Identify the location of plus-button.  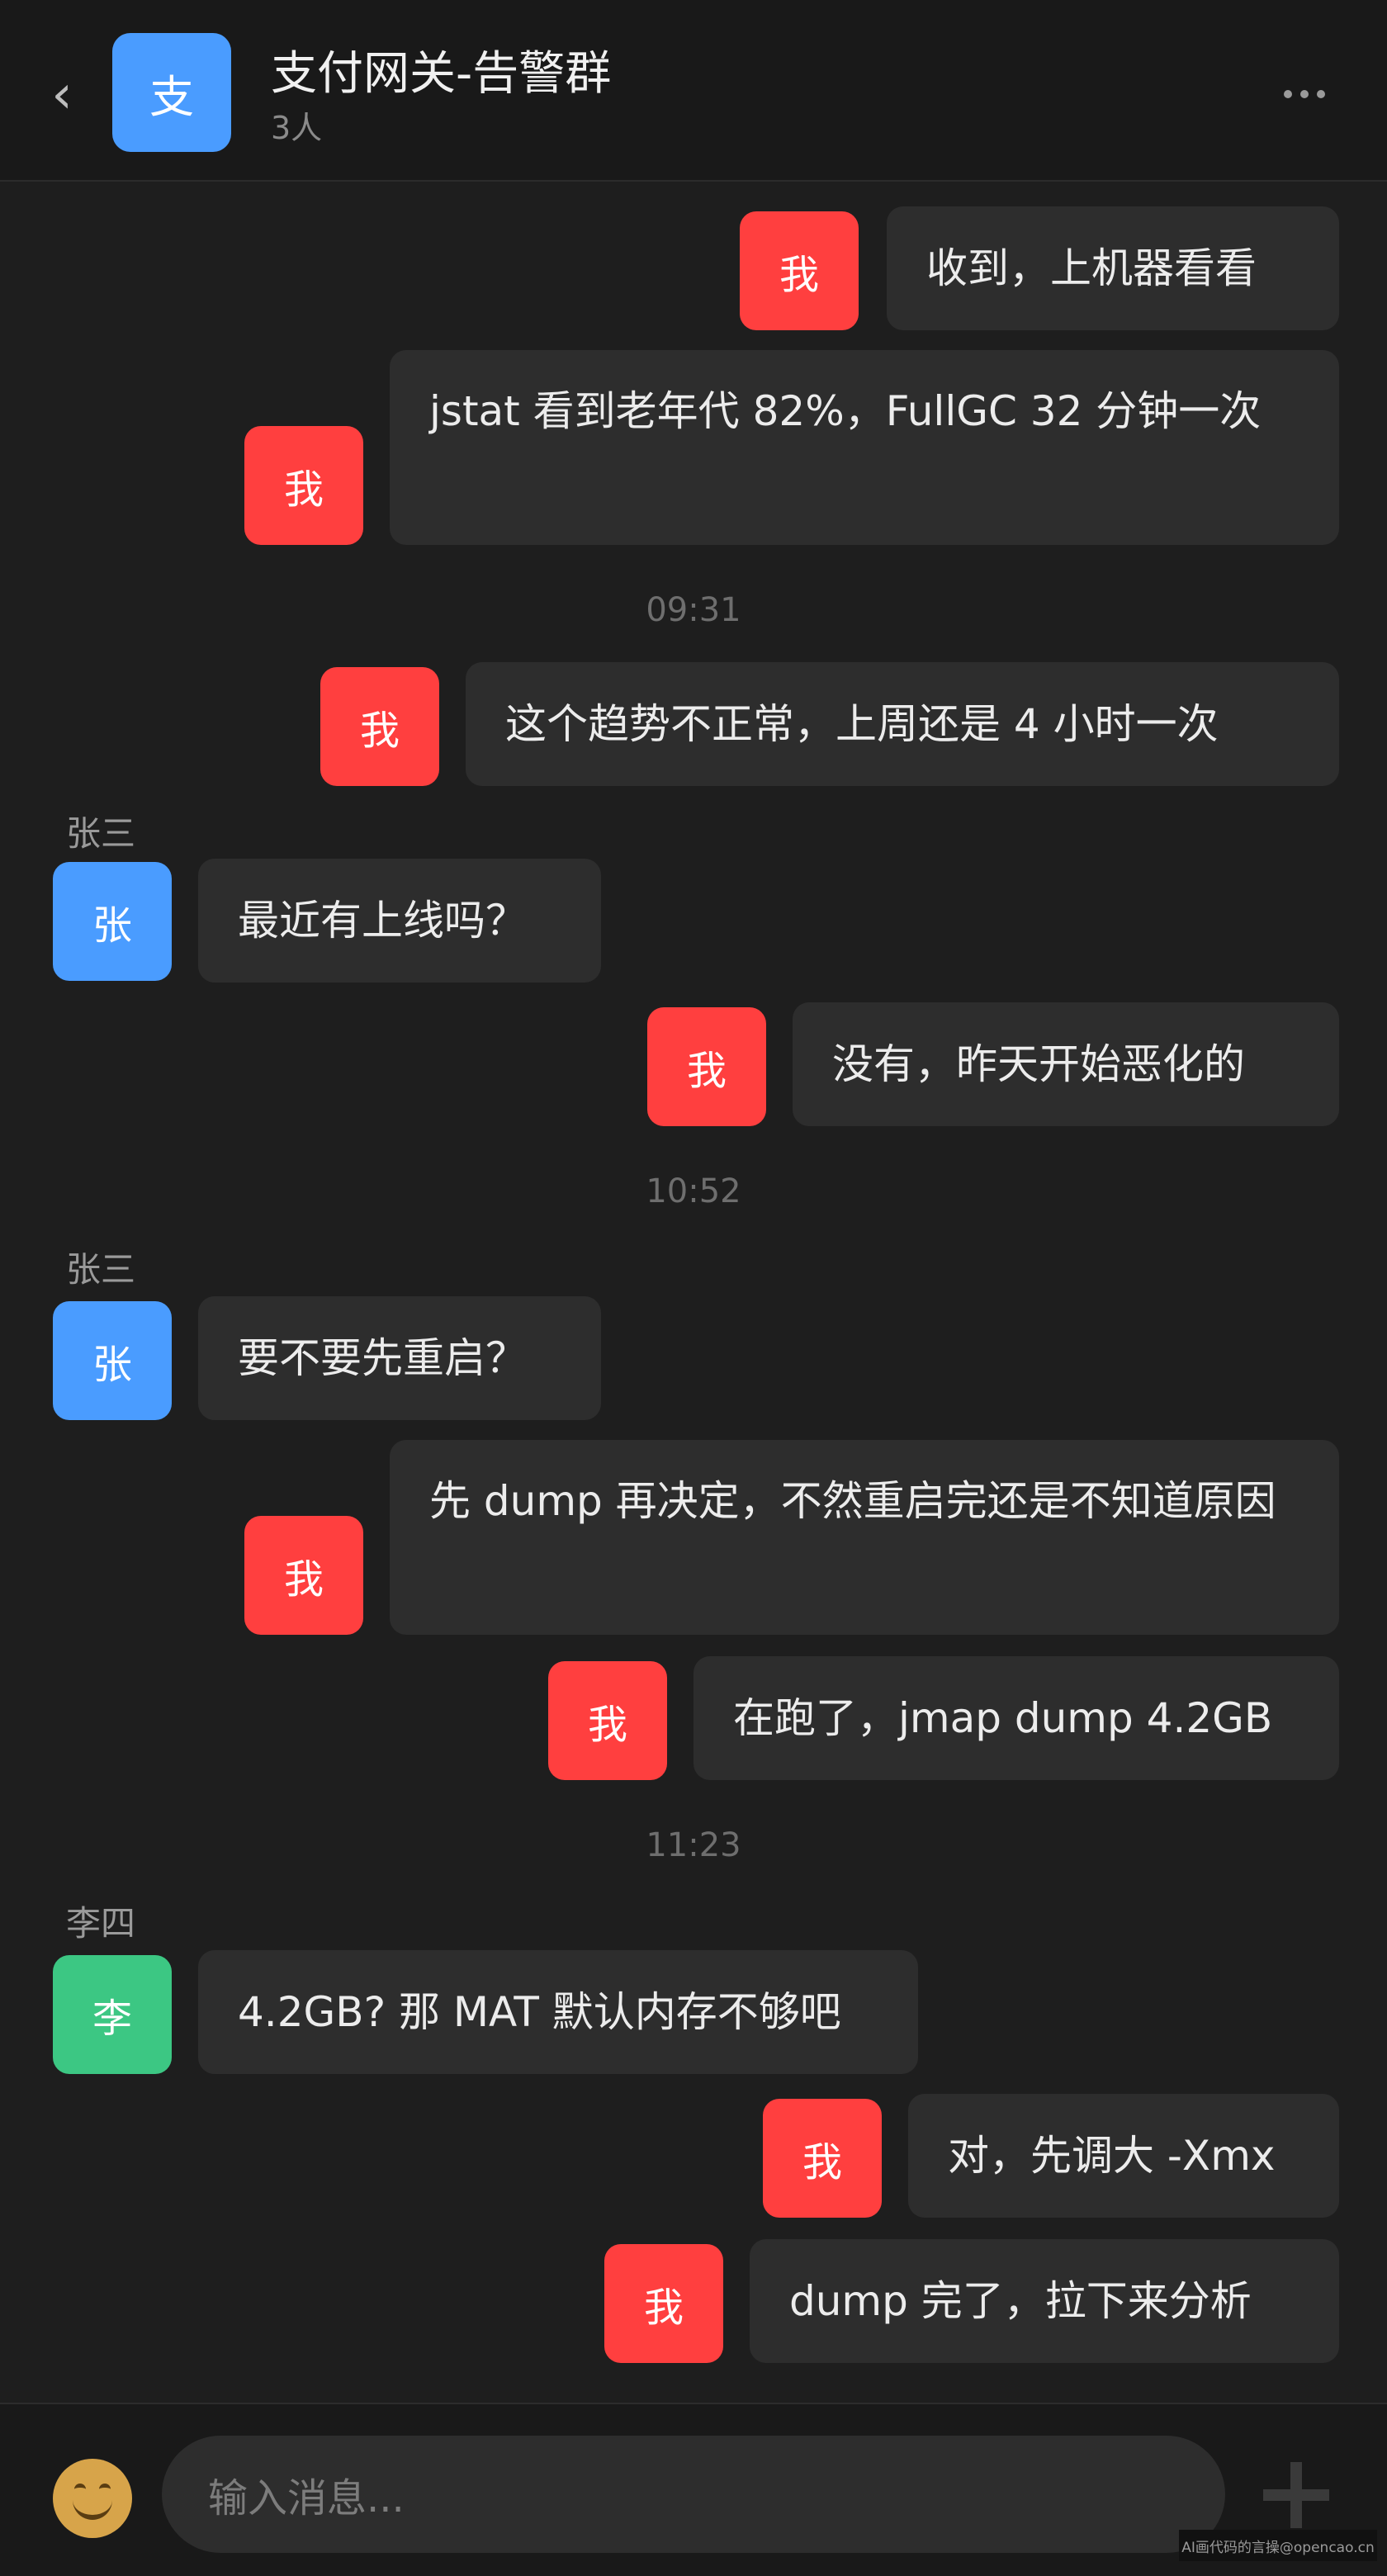
(1296, 2495).